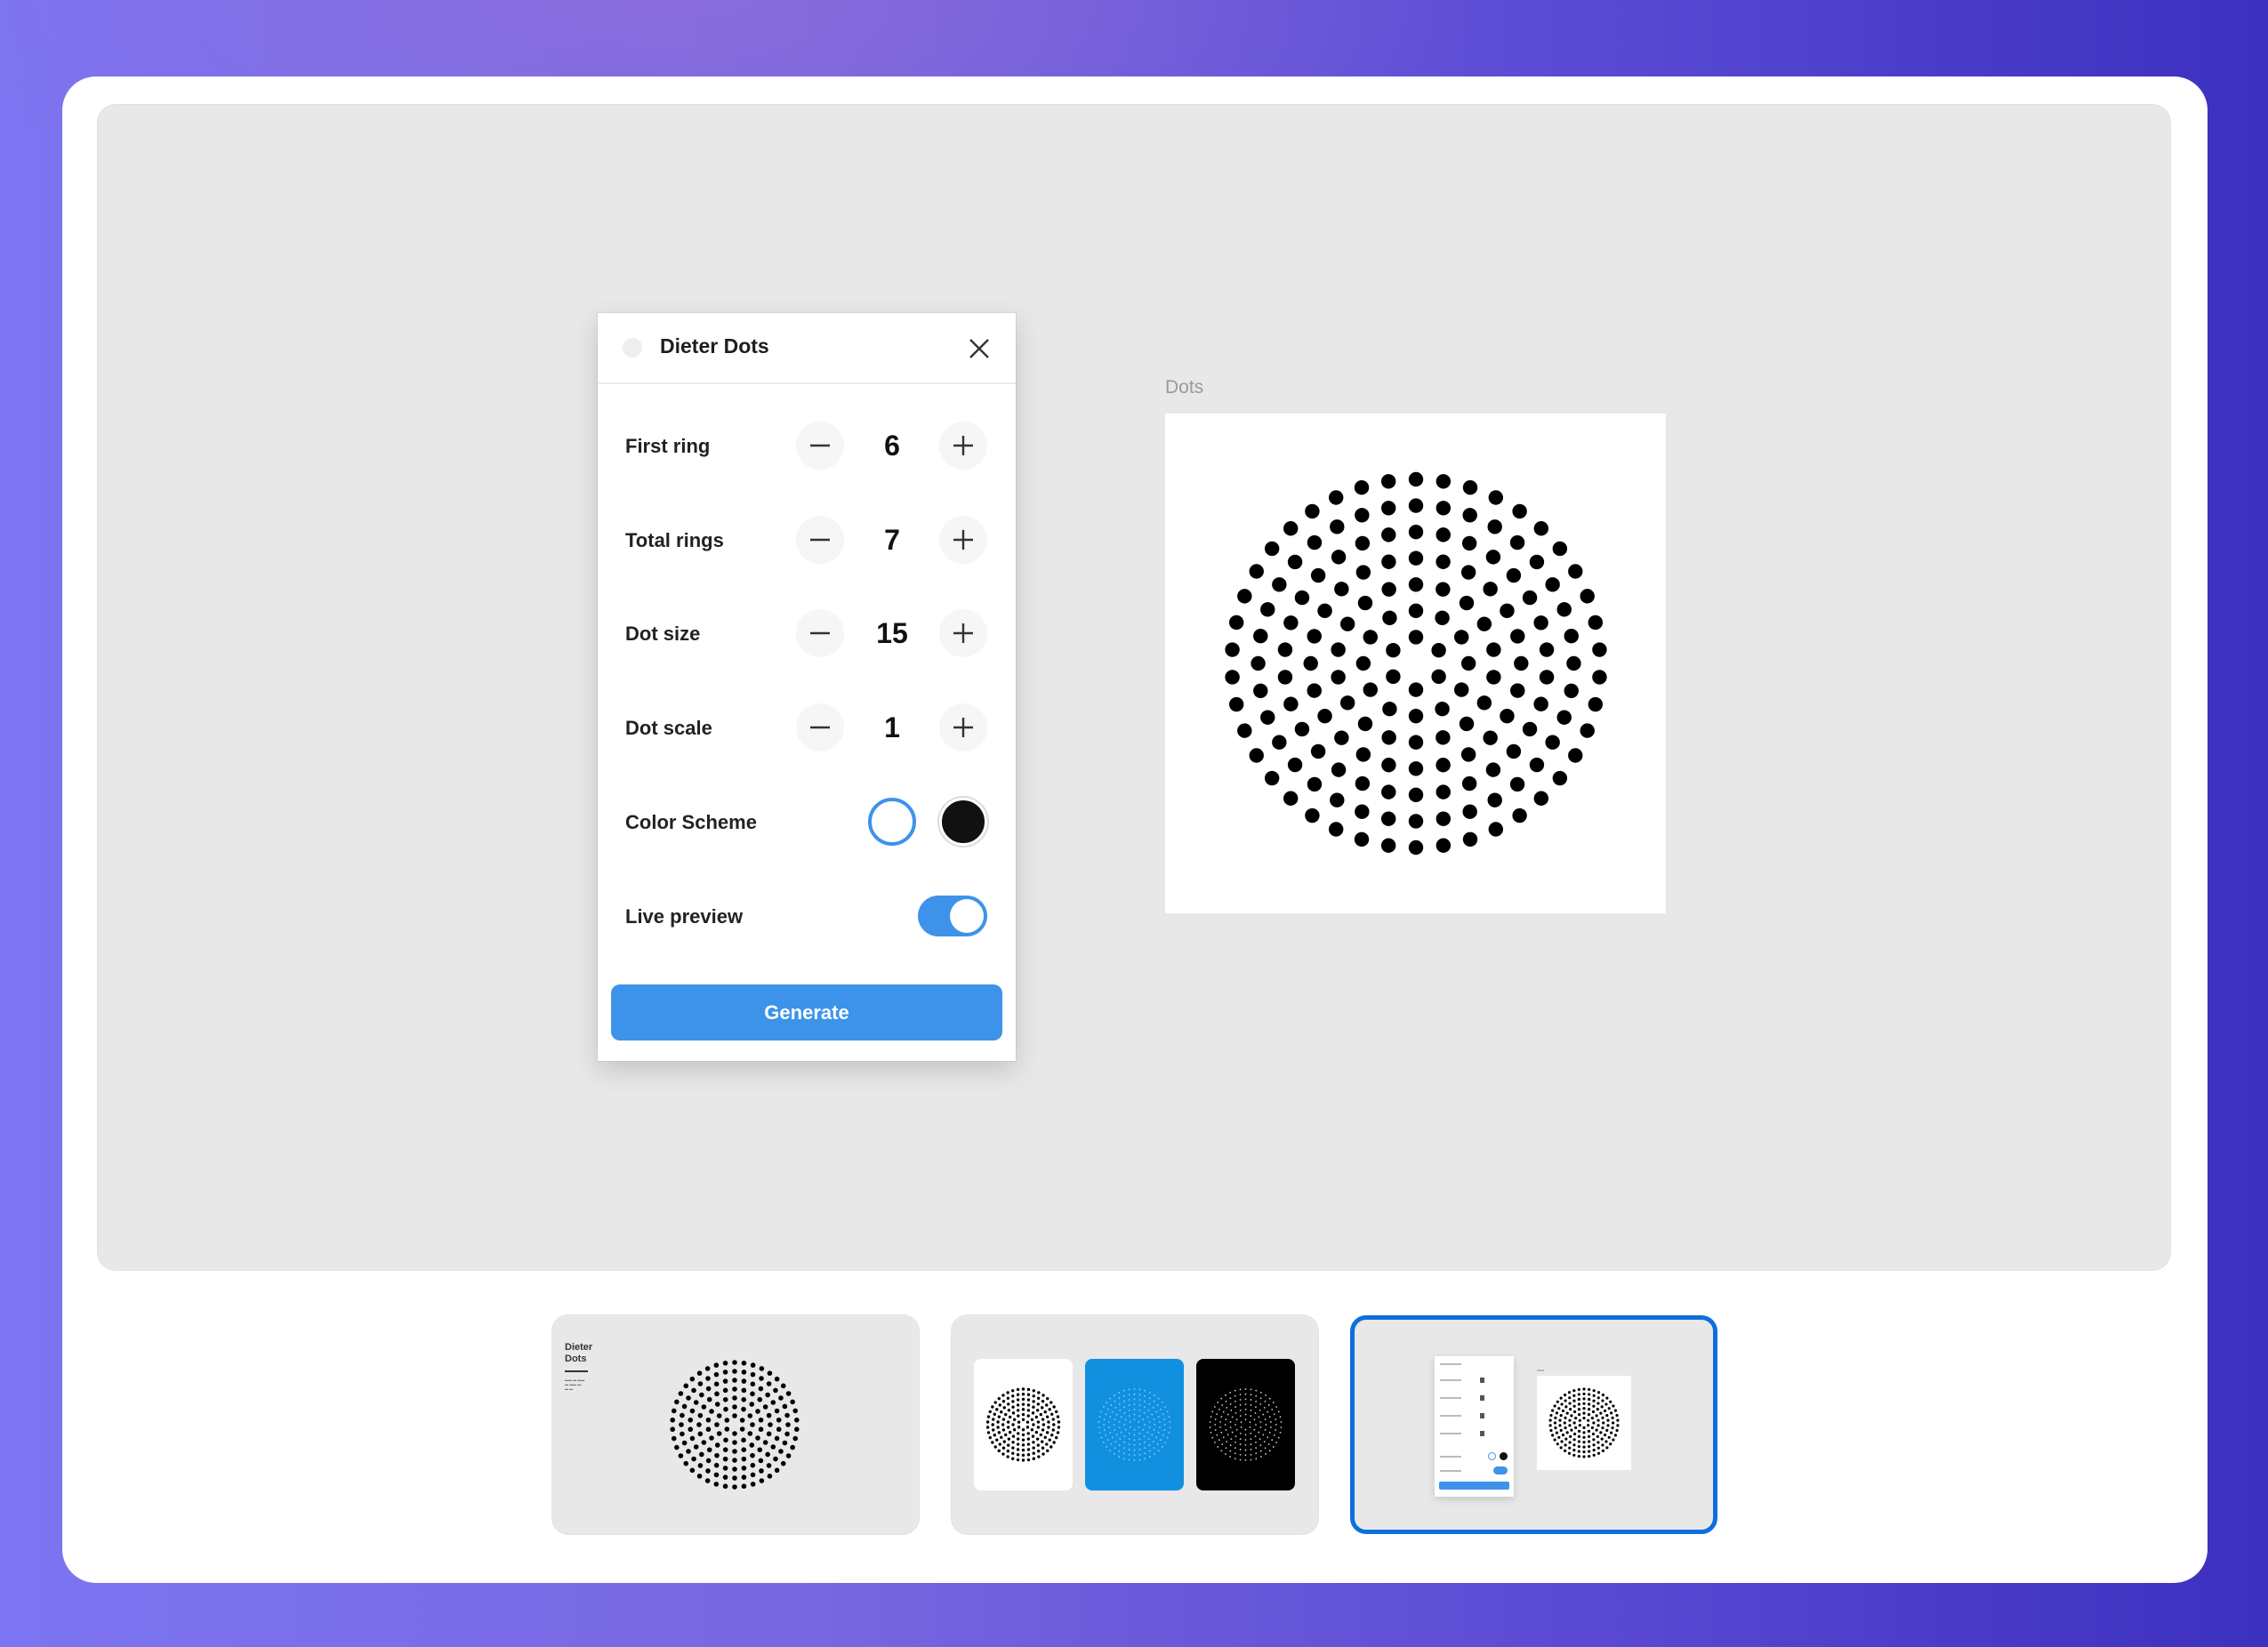 Image resolution: width=2268 pixels, height=1647 pixels. I want to click on thumbnail-cover: Dieter Dots ▬▬ ▬ ▬▬ ▬ ▬▬ ▬ ▬ ▬, so click(735, 1424).